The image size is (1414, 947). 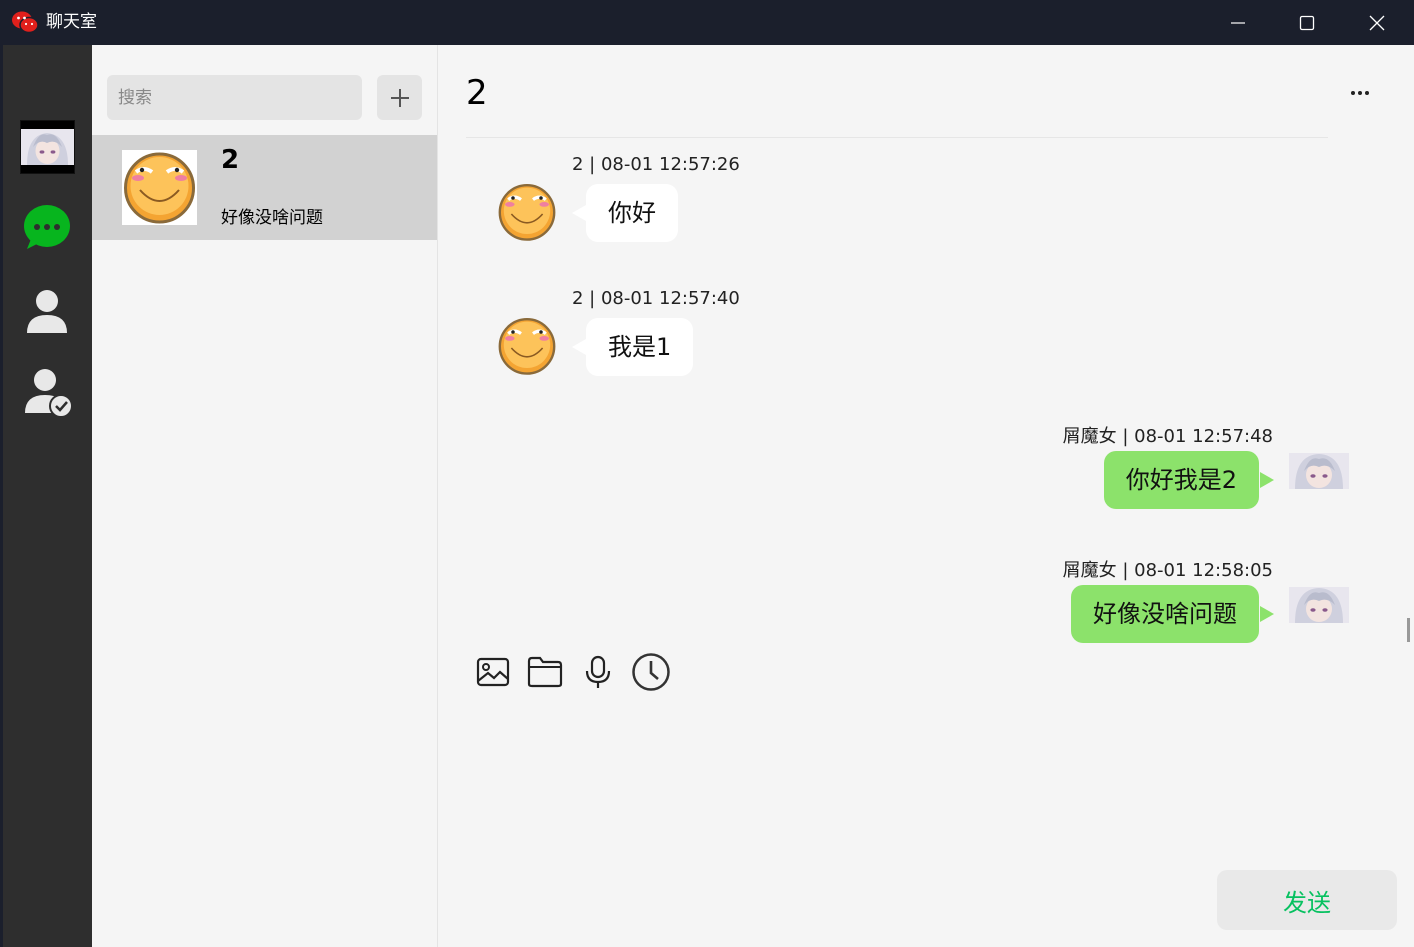 I want to click on friend-requests-nav-button, so click(x=48, y=392).